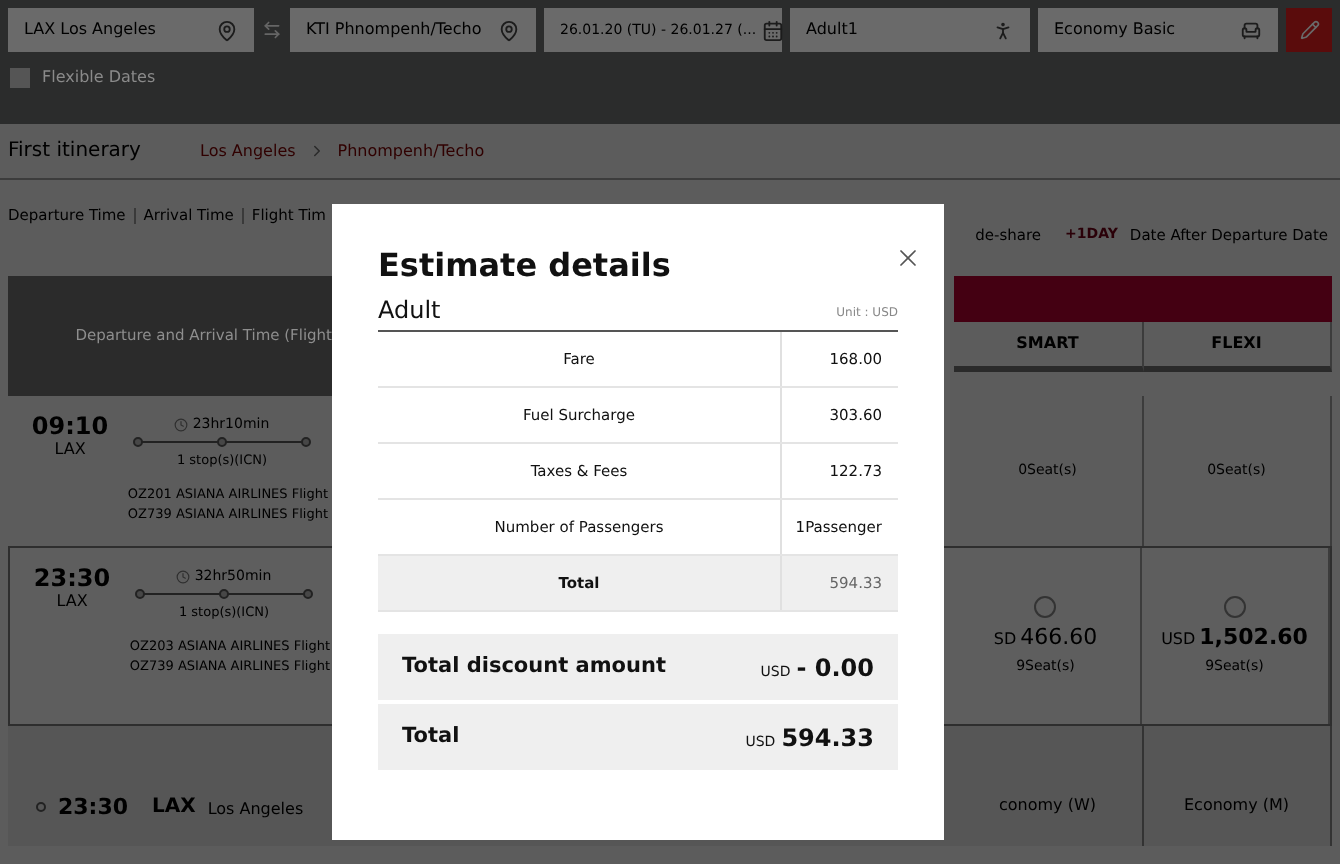 This screenshot has height=864, width=1340. What do you see at coordinates (411, 151) in the screenshot?
I see `destination-city: Phnompenh/Techo` at bounding box center [411, 151].